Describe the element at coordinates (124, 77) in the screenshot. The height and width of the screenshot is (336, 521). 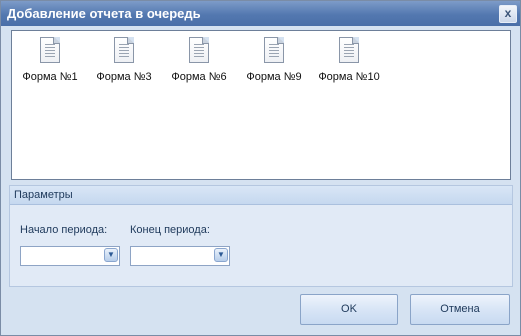
I see `report-item-label: Форма №3` at that location.